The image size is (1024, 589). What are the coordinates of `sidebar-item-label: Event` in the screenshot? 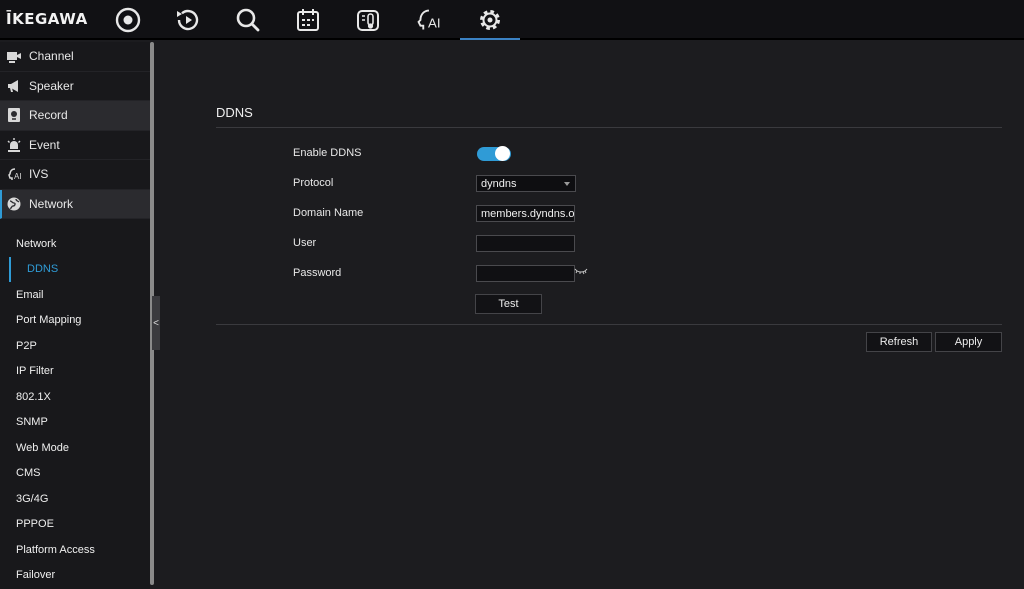 It's located at (44, 144).